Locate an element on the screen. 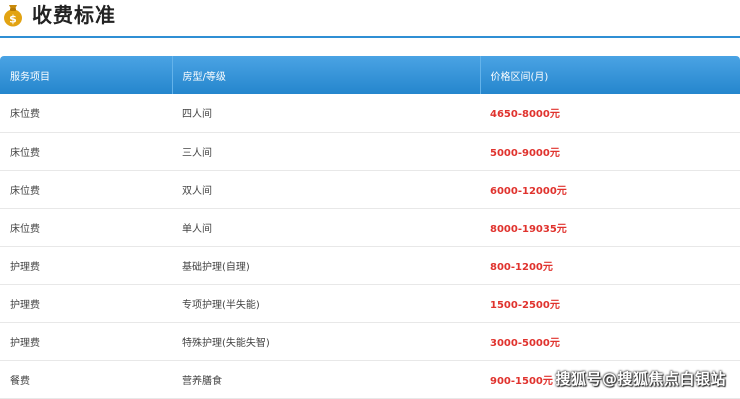 The image size is (740, 399). column-header-price: 价格区间(月) is located at coordinates (609, 75).